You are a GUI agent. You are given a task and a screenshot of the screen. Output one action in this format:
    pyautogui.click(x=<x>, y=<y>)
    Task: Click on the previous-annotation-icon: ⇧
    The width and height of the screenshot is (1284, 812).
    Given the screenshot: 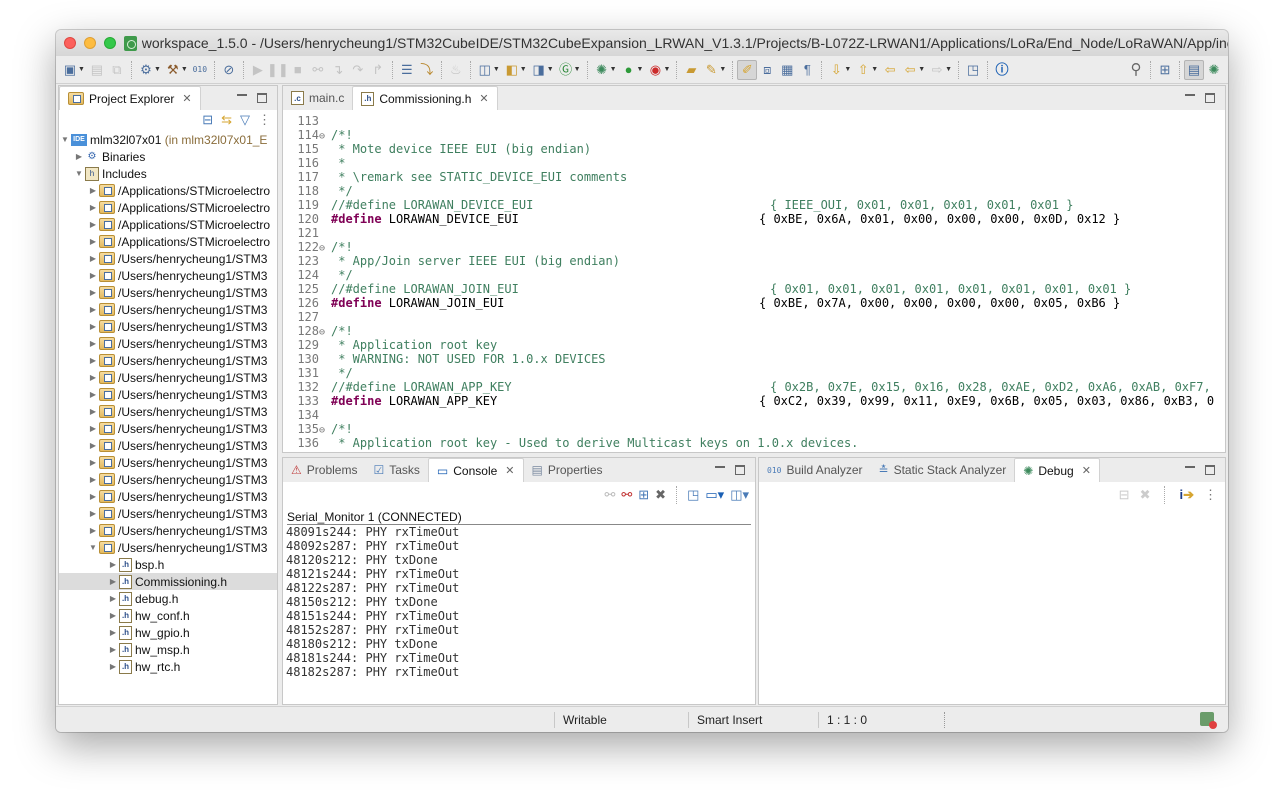 What is the action you would take?
    pyautogui.click(x=863, y=70)
    